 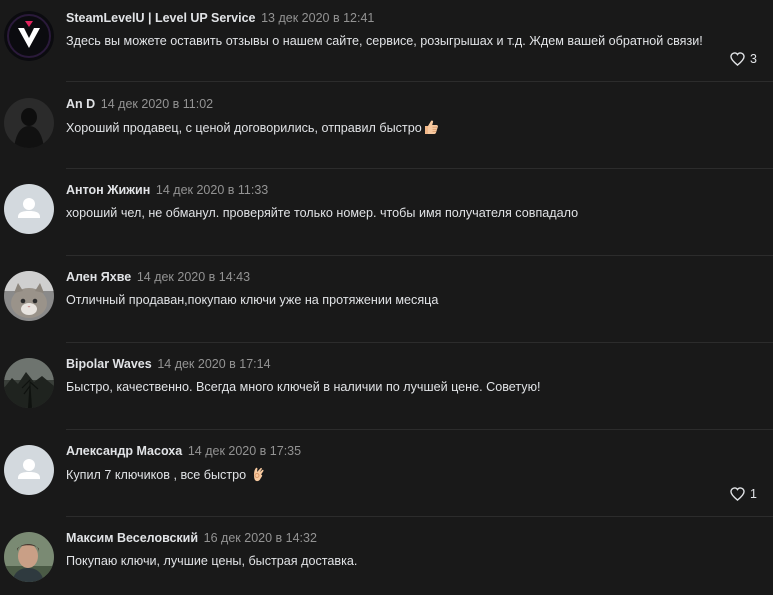 What do you see at coordinates (213, 364) in the screenshot?
I see `comment-date: 14 дек 2020 в 17:14` at bounding box center [213, 364].